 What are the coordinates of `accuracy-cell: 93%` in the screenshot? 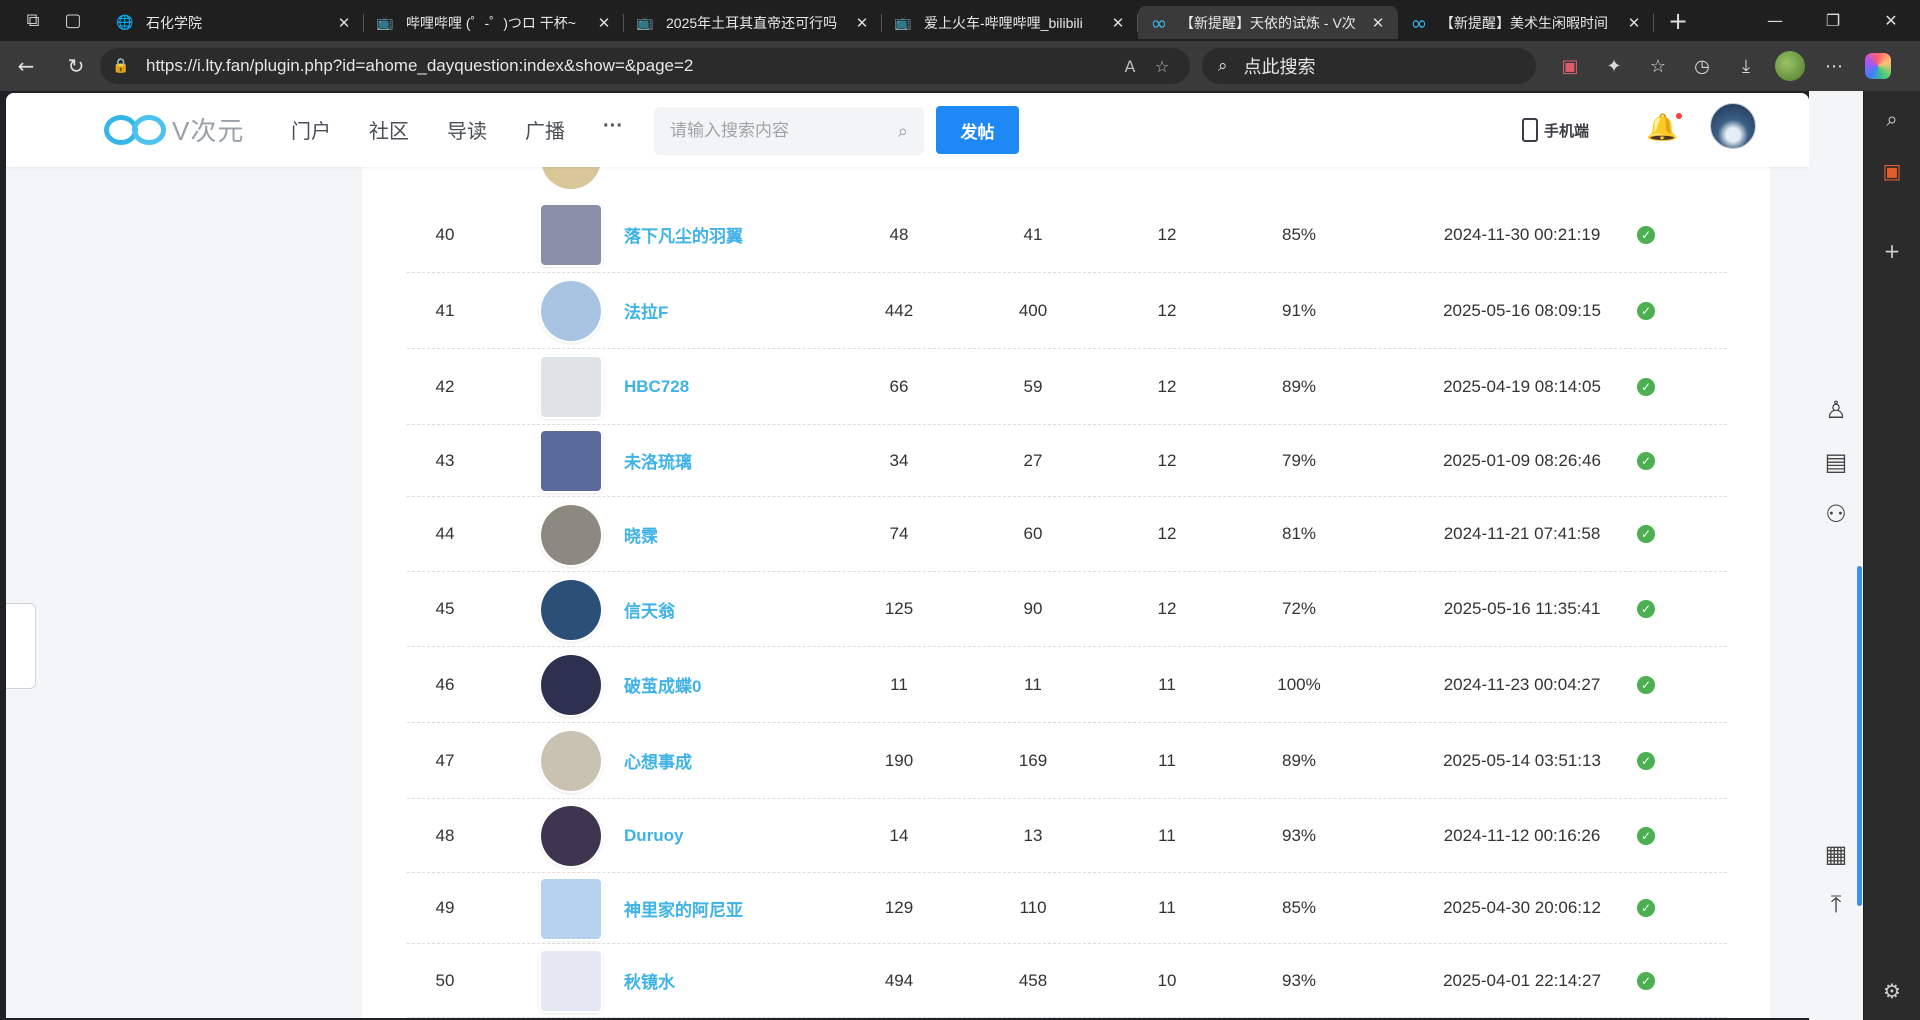 It's located at (1299, 835).